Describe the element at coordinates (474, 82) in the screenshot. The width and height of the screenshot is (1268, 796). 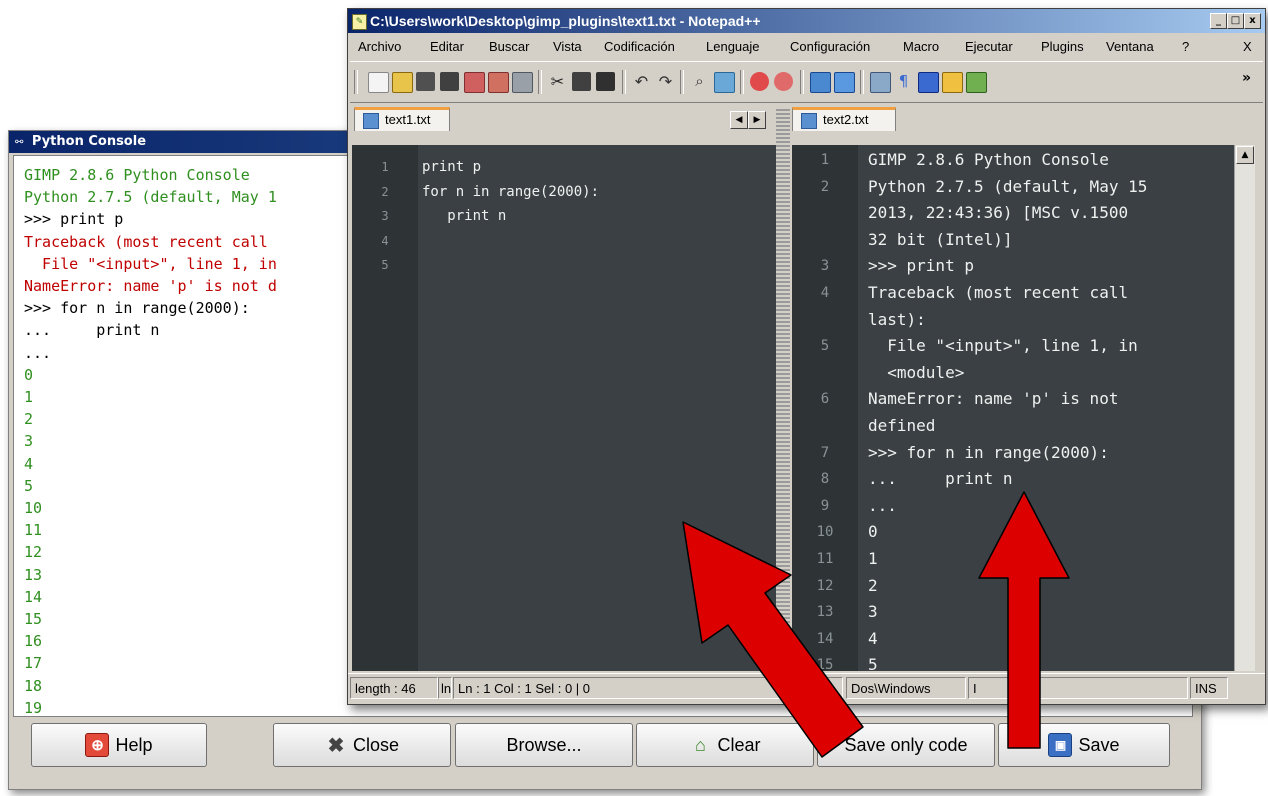
I see `close-file-icon` at that location.